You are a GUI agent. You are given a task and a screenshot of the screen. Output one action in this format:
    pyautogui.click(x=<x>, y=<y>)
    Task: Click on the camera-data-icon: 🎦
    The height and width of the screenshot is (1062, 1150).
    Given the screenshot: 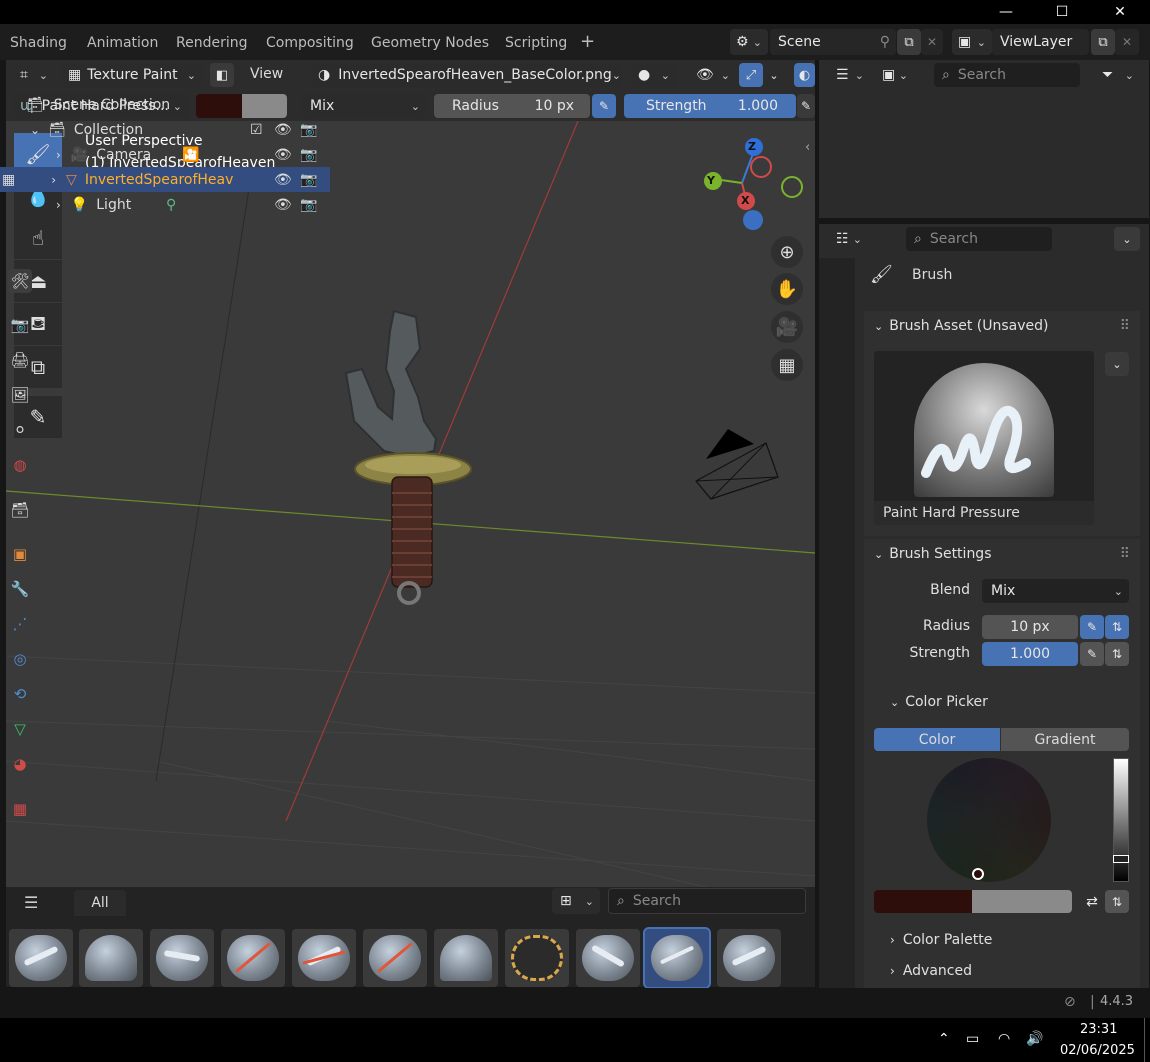 What is the action you would take?
    pyautogui.click(x=190, y=155)
    